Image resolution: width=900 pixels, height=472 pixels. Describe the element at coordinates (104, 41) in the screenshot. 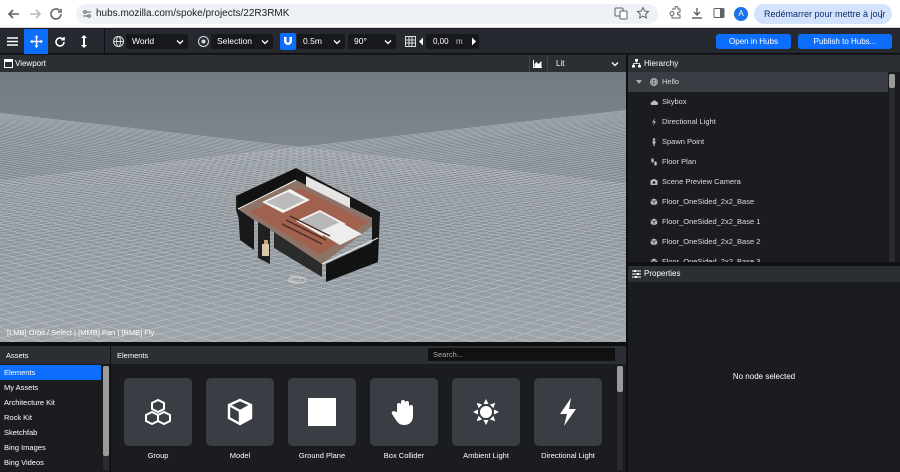

I see `toolbar-divider` at that location.